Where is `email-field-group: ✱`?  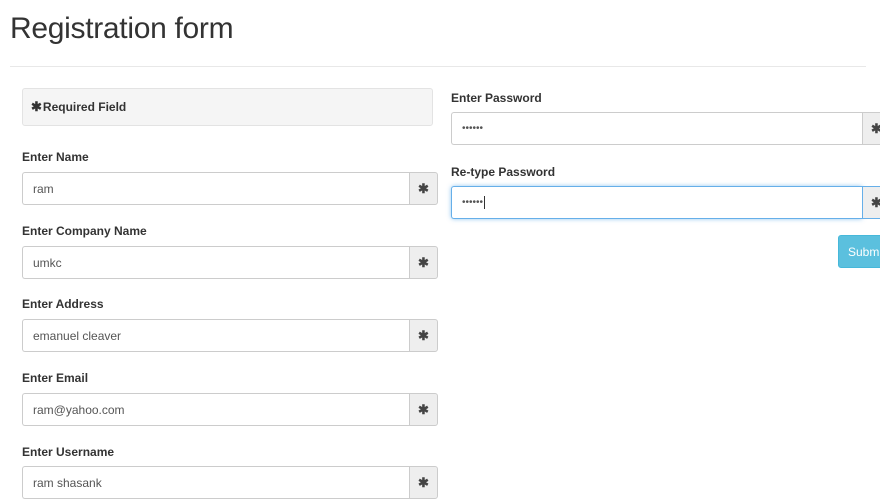
email-field-group: ✱ is located at coordinates (230, 409).